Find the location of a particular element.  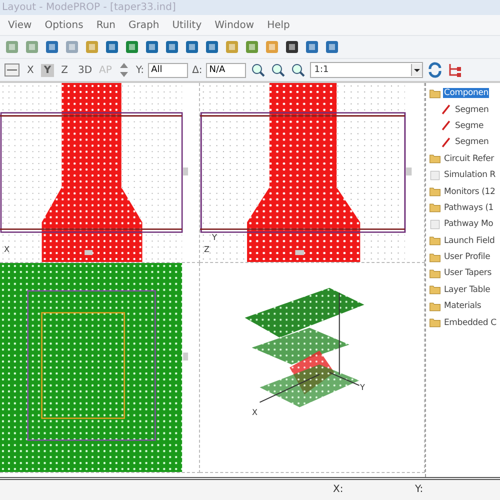

menu-item: View is located at coordinates (20, 25).